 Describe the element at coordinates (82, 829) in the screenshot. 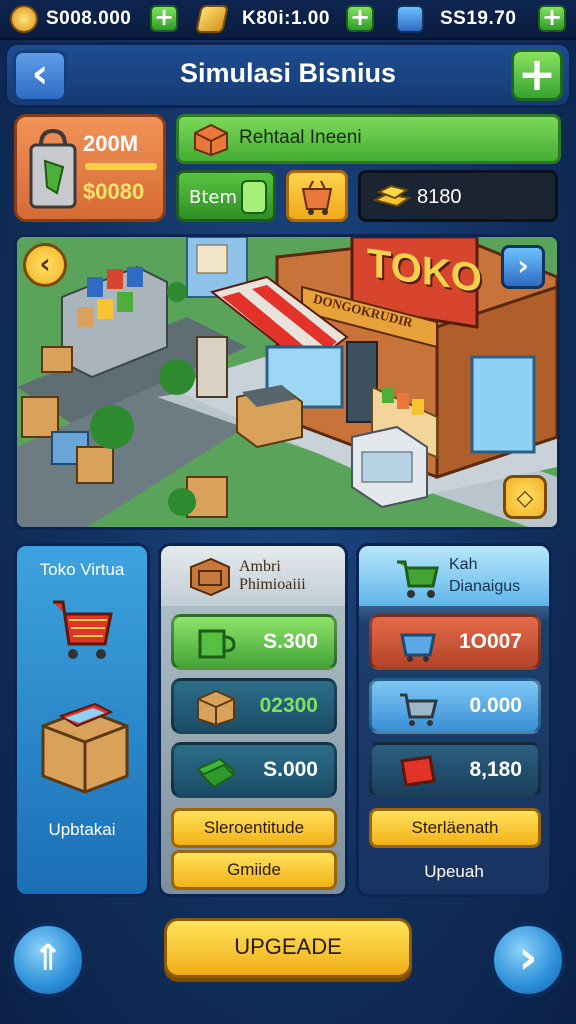

I see `panel-left-footer: Upbtakai` at that location.